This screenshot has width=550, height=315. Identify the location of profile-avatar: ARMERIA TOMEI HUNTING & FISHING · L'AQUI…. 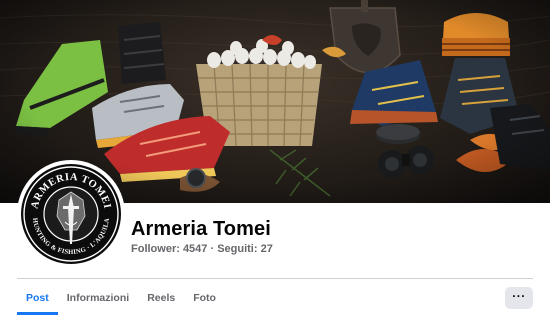
(71, 214).